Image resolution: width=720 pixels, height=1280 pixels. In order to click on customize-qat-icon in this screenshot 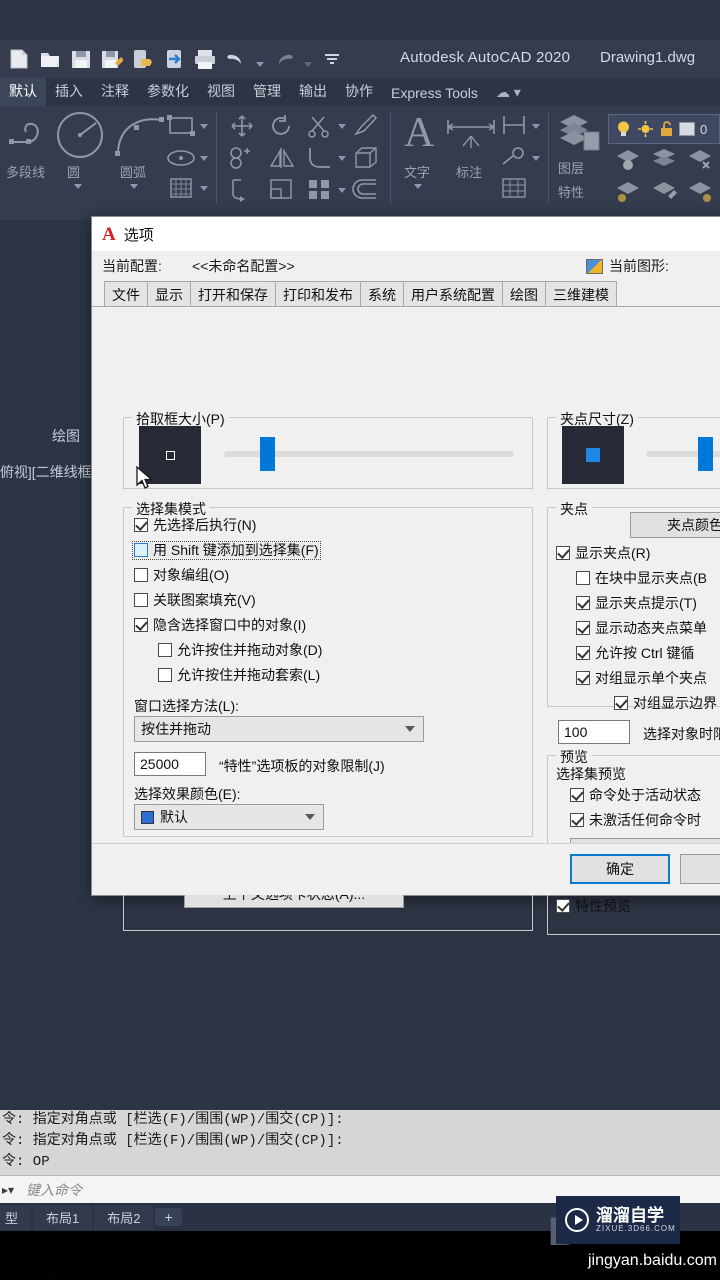, I will do `click(332, 59)`.